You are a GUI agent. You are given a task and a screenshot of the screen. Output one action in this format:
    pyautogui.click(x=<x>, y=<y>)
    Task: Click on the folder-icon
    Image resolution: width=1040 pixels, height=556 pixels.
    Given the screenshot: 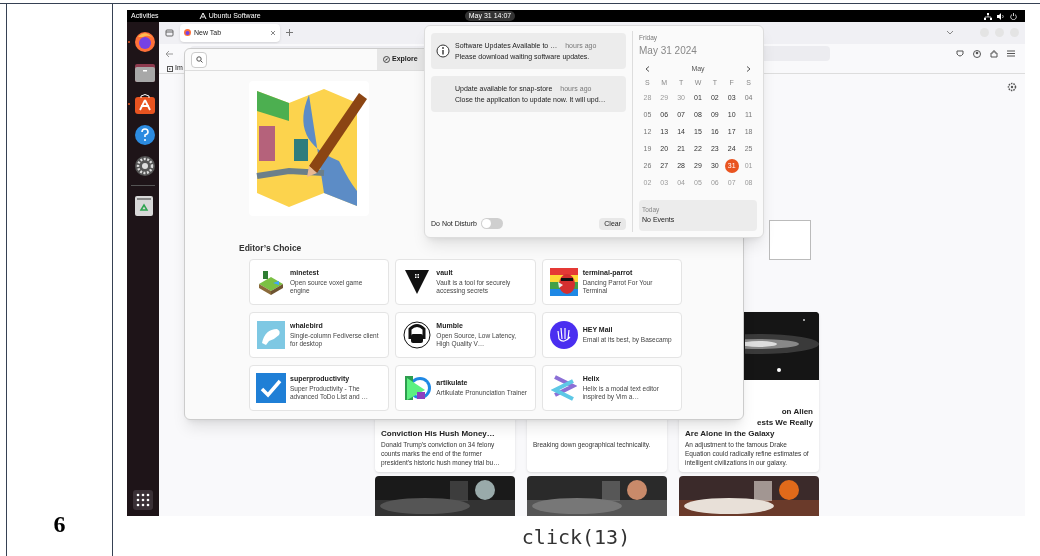 What is the action you would take?
    pyautogui.click(x=145, y=73)
    